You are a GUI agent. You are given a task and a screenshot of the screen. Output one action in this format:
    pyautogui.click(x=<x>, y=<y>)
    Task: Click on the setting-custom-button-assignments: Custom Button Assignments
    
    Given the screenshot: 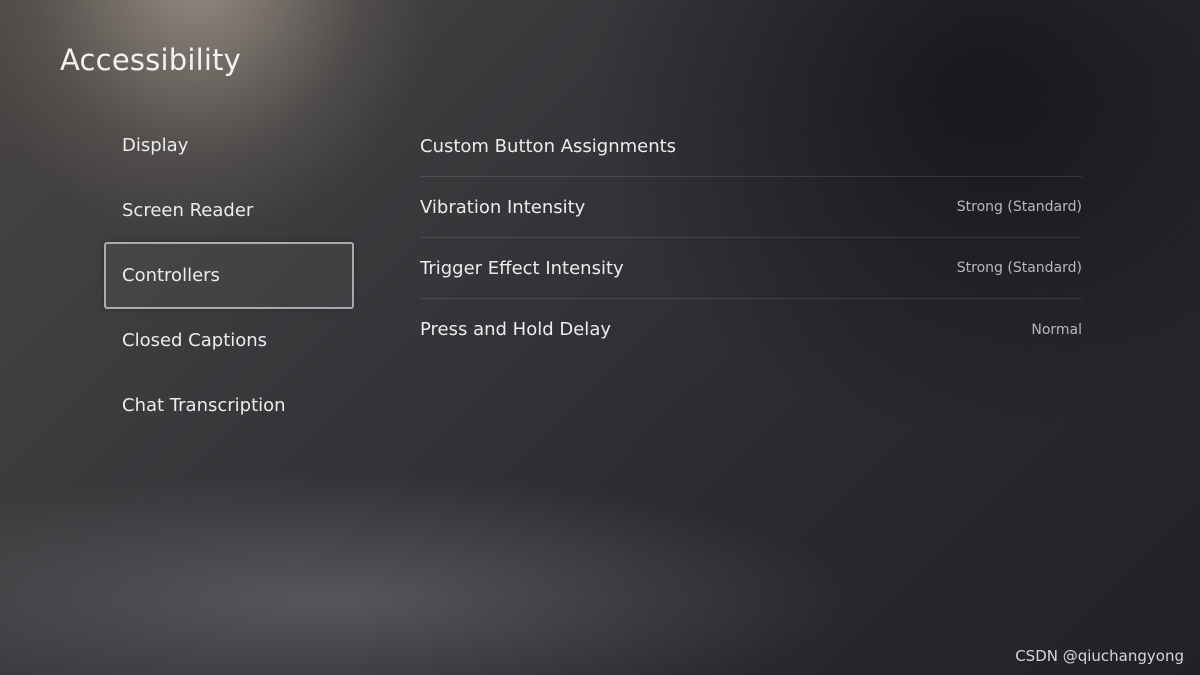 What is the action you would take?
    pyautogui.click(x=751, y=146)
    